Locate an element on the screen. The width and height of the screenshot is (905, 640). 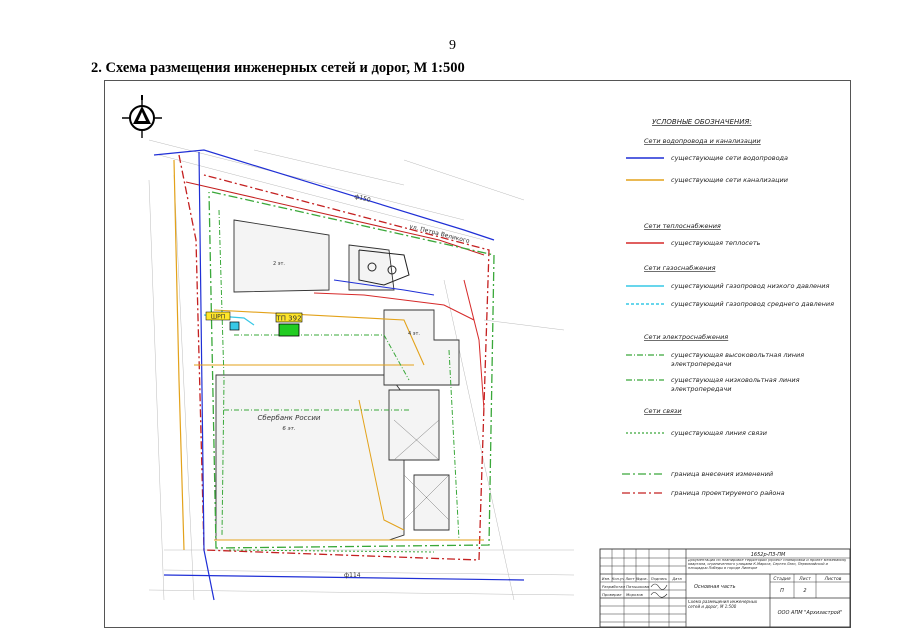
stamp-name-1: Пятышкова is located at coordinates (638, 586).